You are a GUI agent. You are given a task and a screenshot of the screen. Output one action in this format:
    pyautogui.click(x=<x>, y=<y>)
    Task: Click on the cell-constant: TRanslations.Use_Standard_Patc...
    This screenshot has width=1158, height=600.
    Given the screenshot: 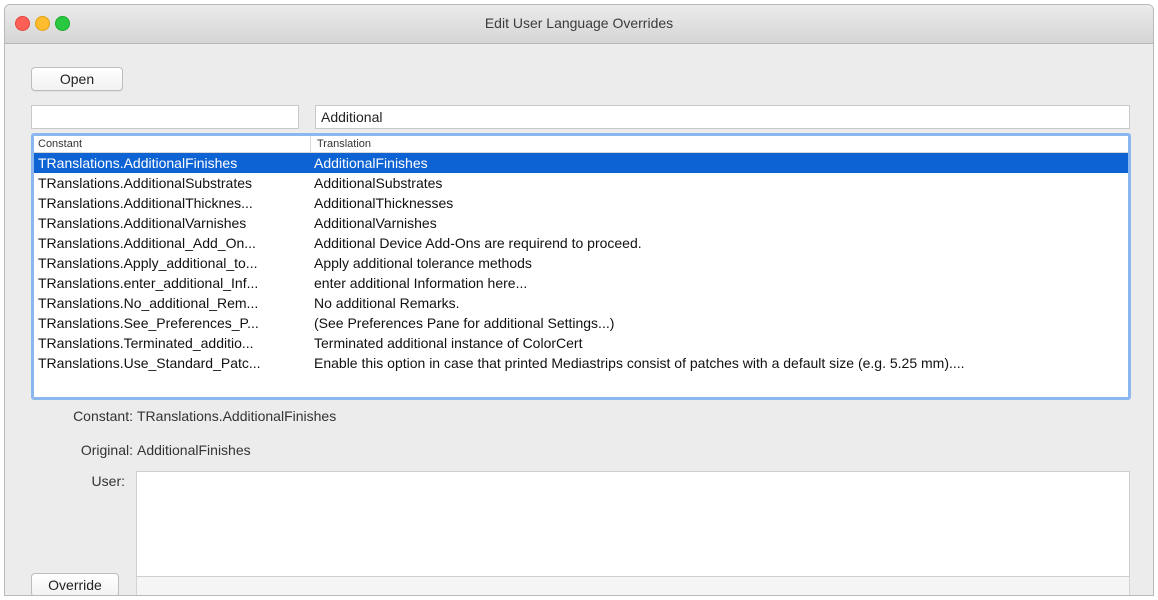 What is the action you would take?
    pyautogui.click(x=149, y=363)
    